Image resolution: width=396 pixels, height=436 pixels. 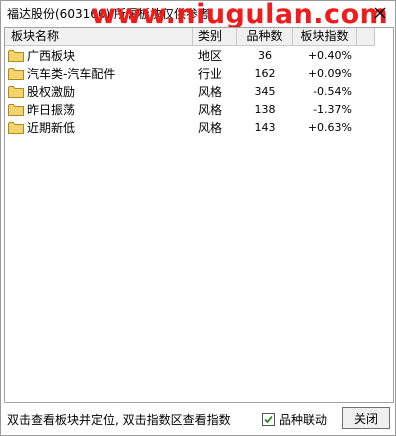 I want to click on header-category: 类别, so click(x=215, y=36).